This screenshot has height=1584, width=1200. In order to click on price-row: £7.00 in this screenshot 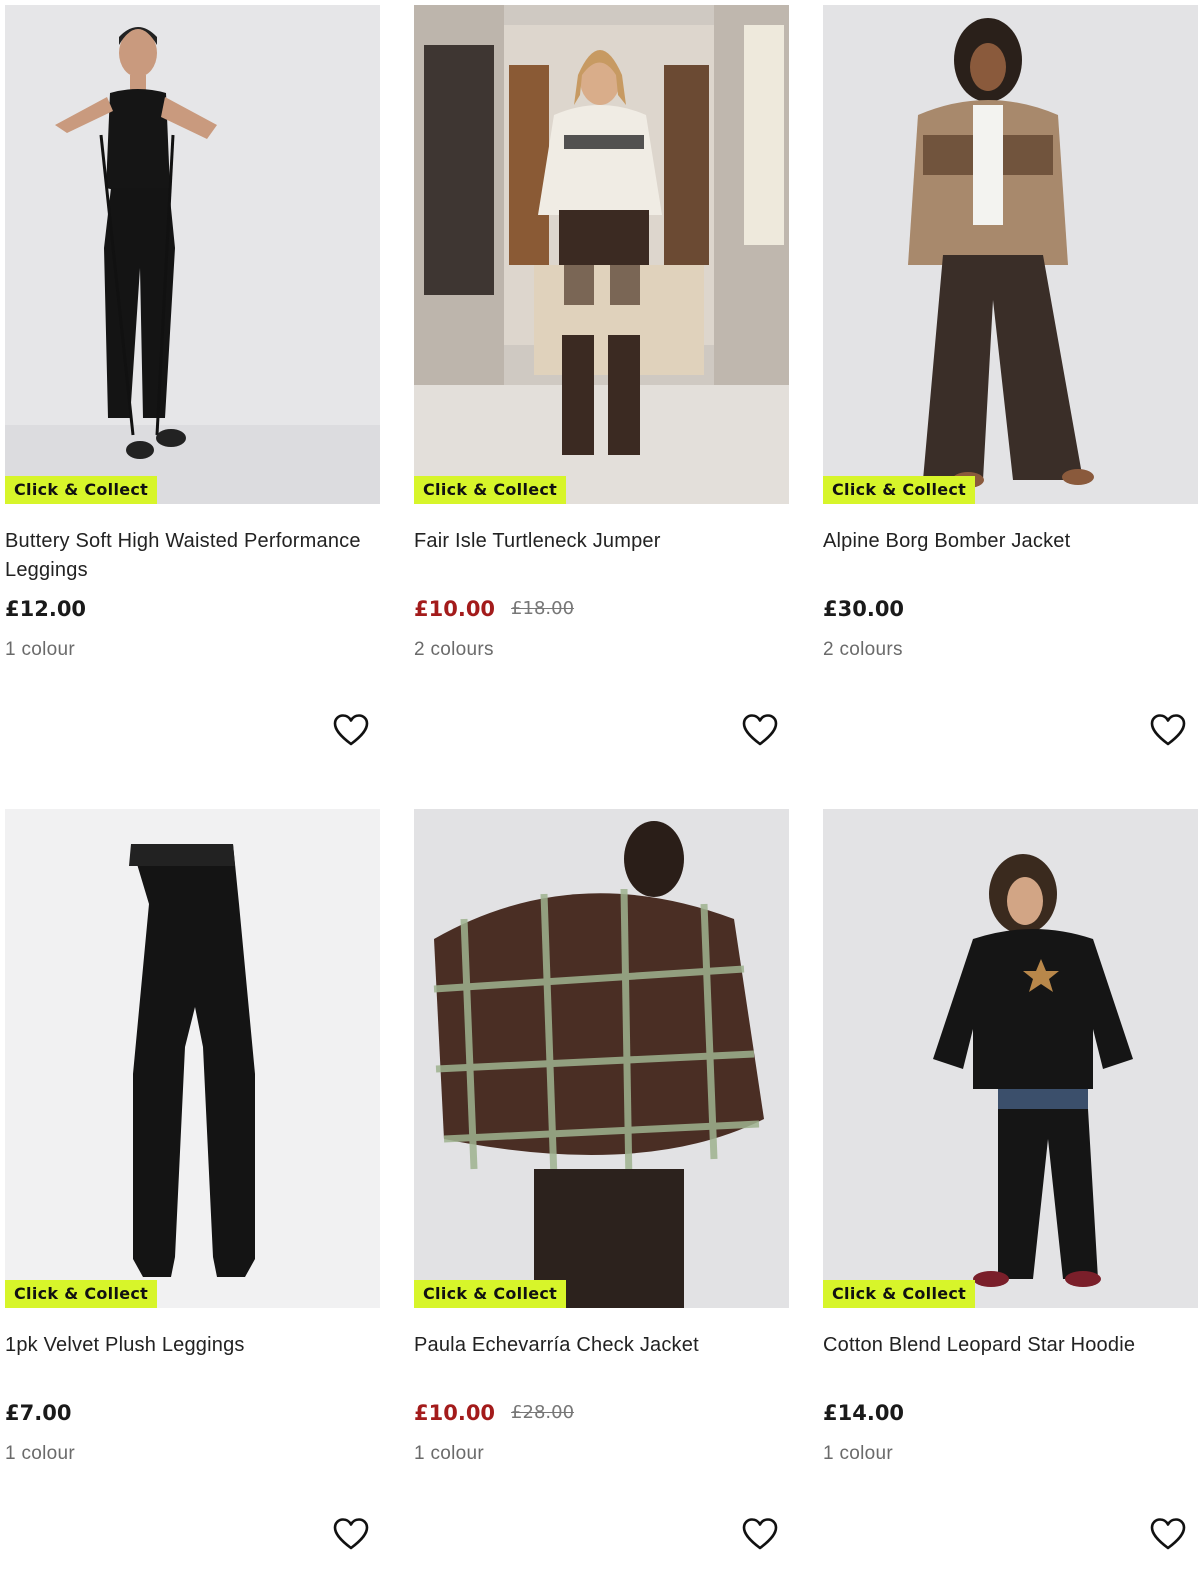, I will do `click(38, 1413)`.